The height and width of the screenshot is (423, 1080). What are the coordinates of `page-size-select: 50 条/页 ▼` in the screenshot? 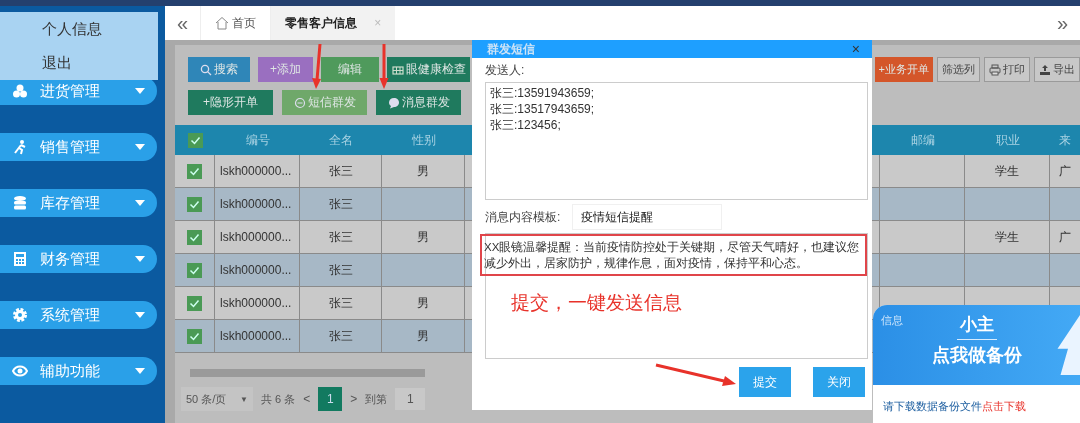 It's located at (217, 399).